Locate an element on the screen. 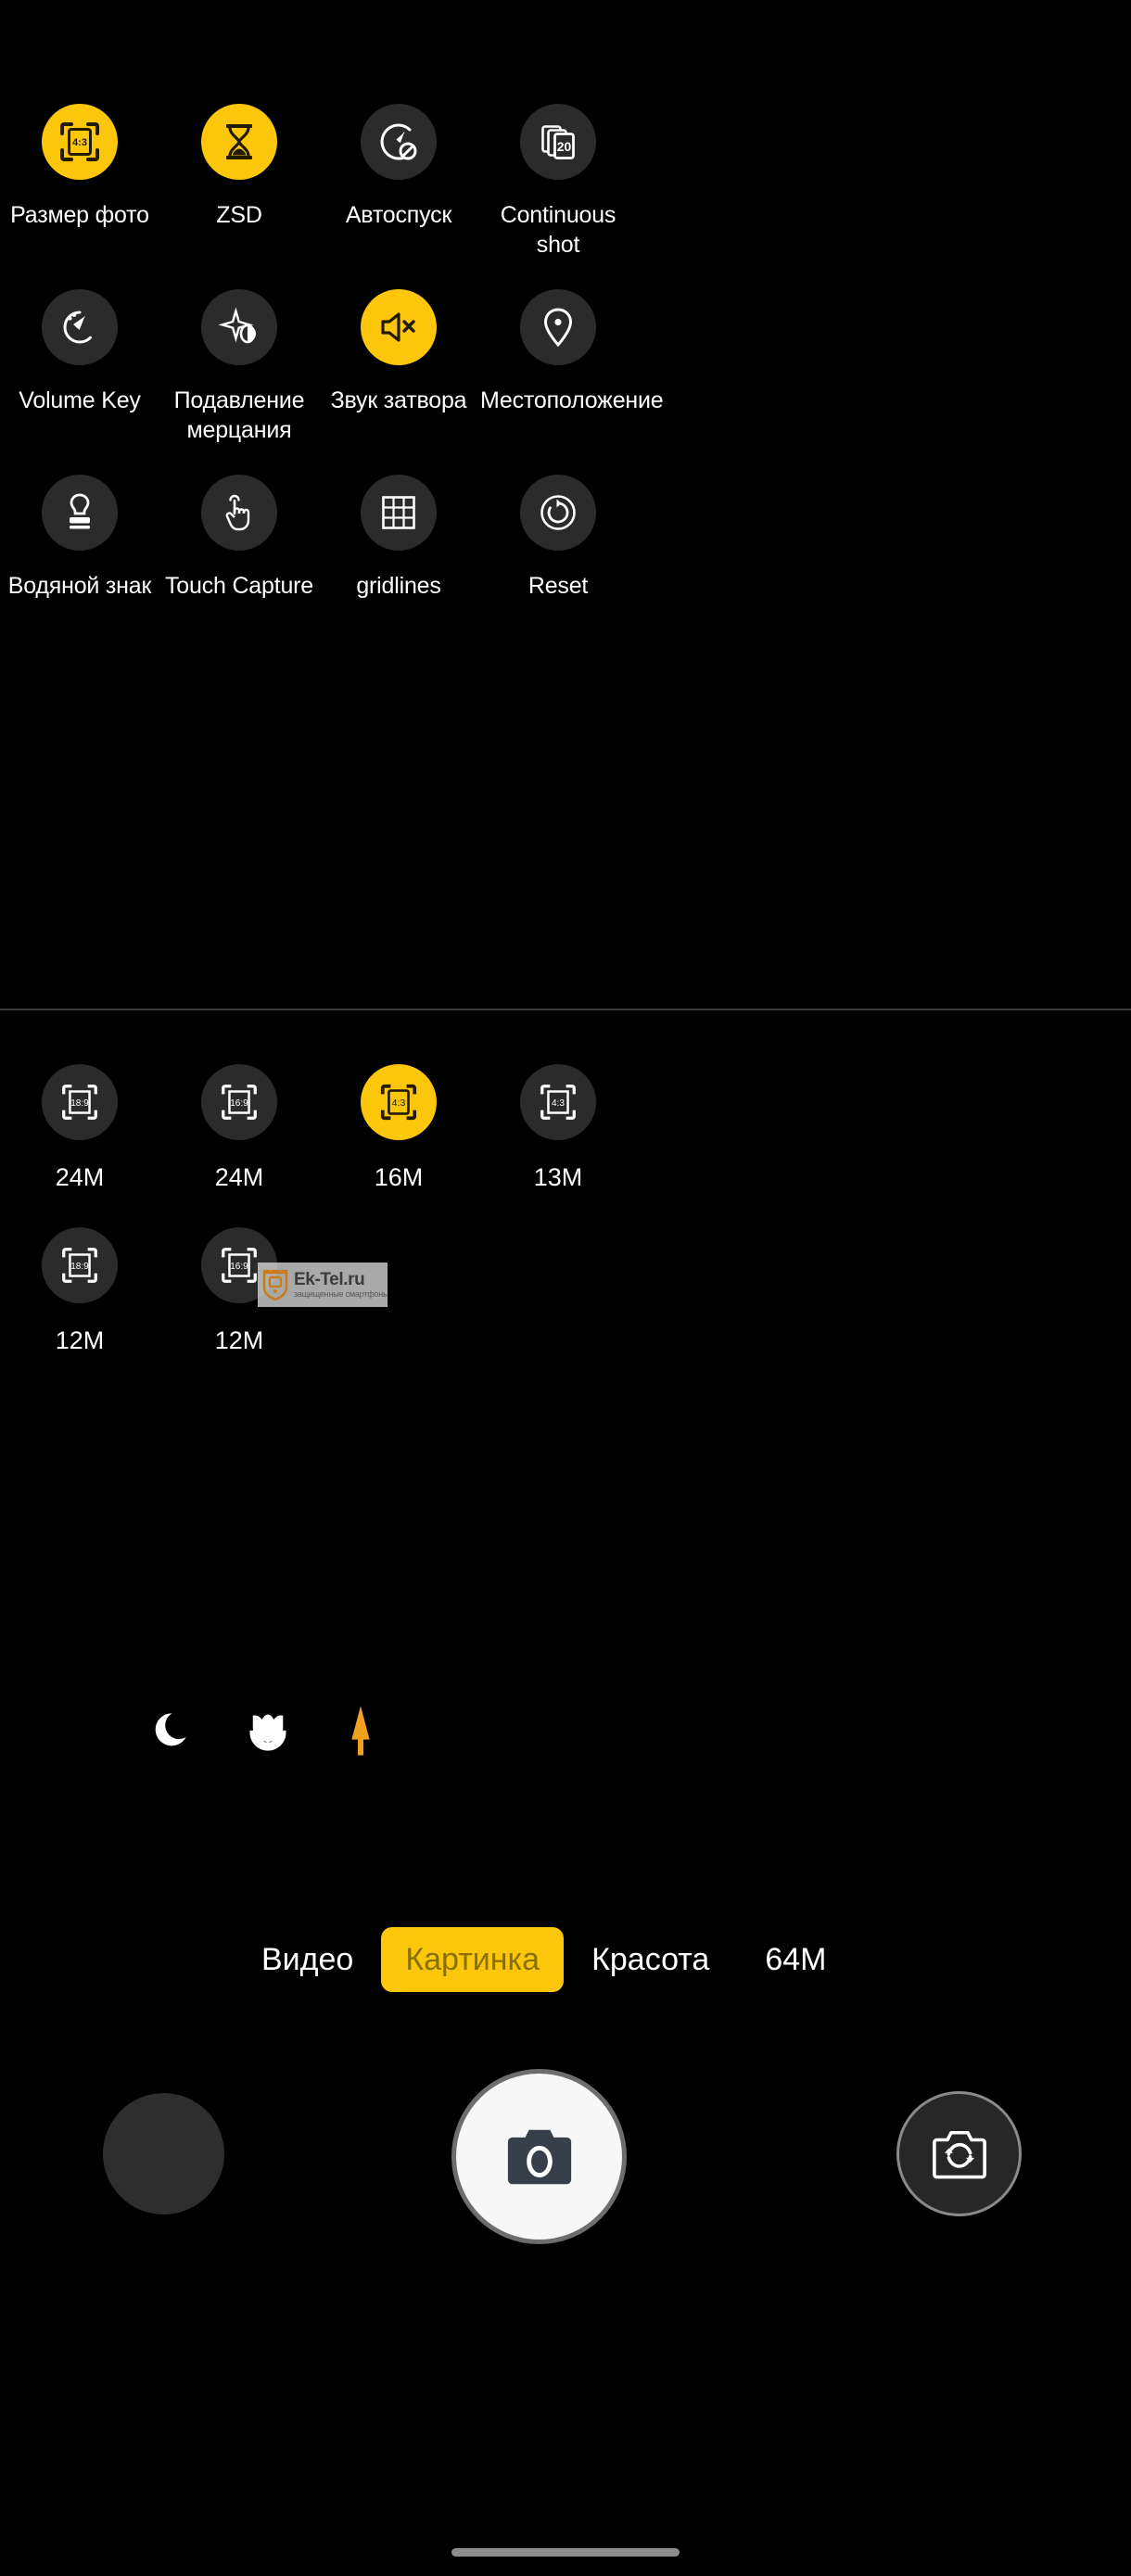 This screenshot has height=2576, width=1131. burst-shot-icon: 20 is located at coordinates (558, 142).